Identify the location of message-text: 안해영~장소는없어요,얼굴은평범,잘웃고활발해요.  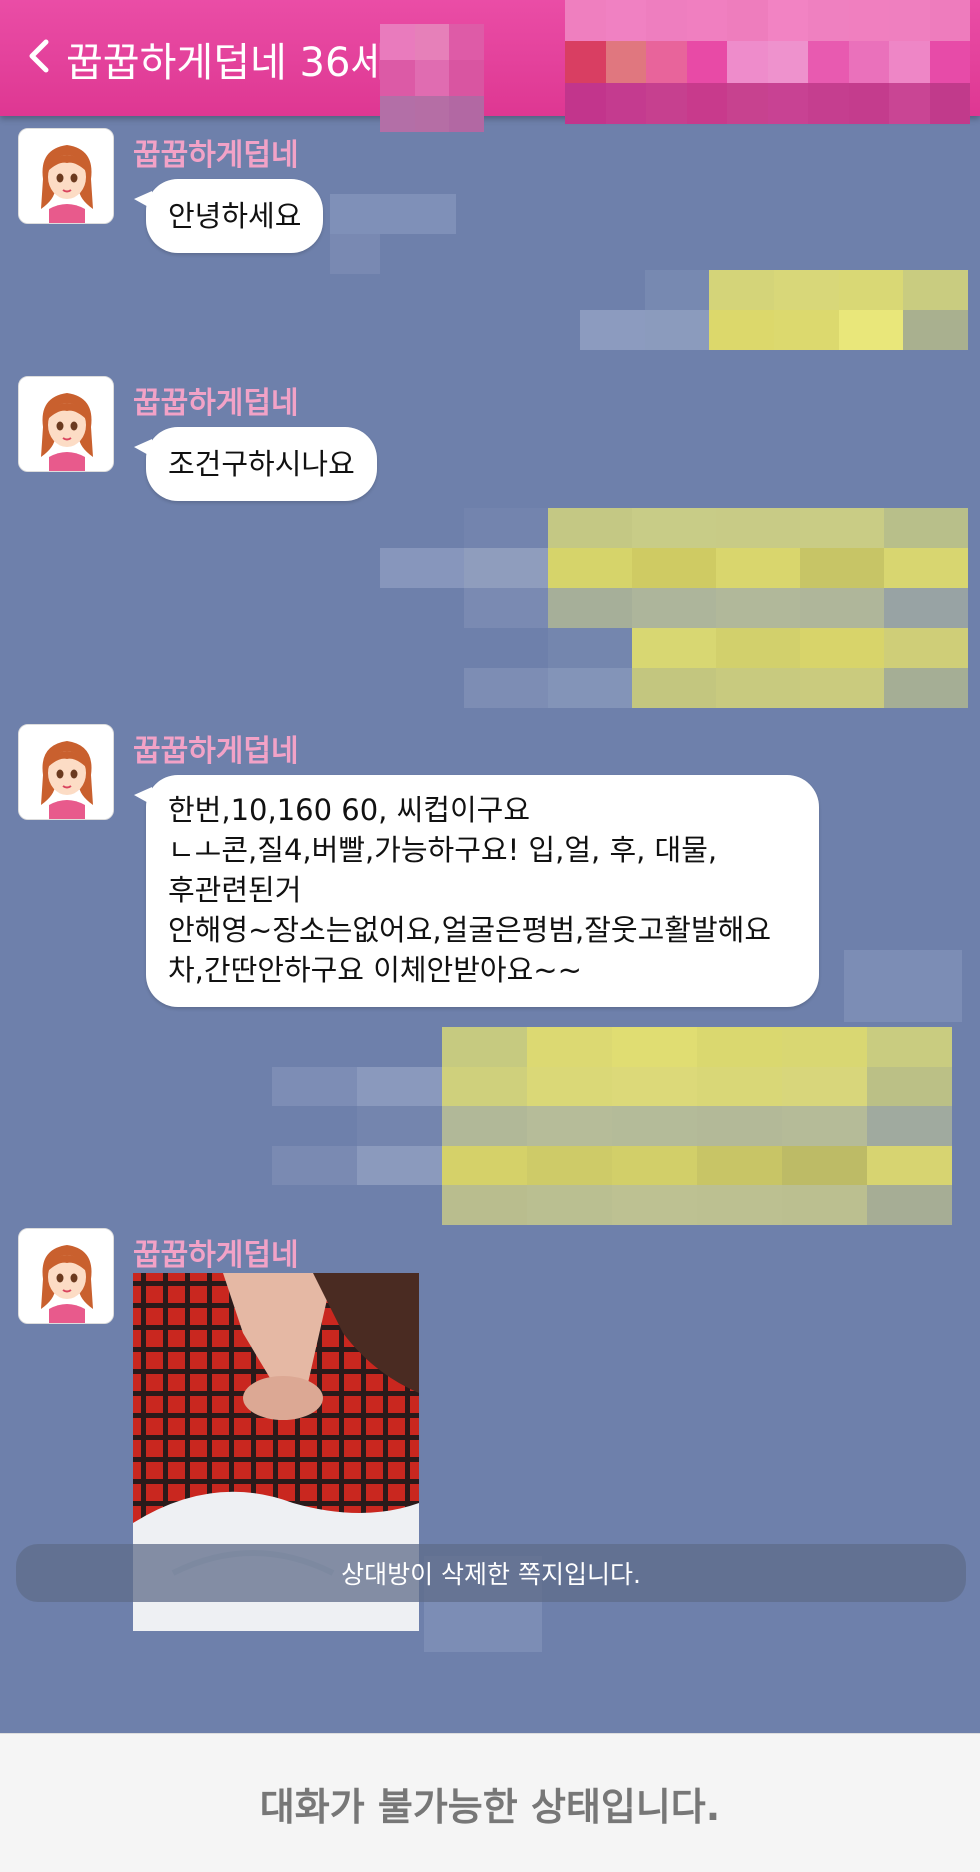
(470, 930).